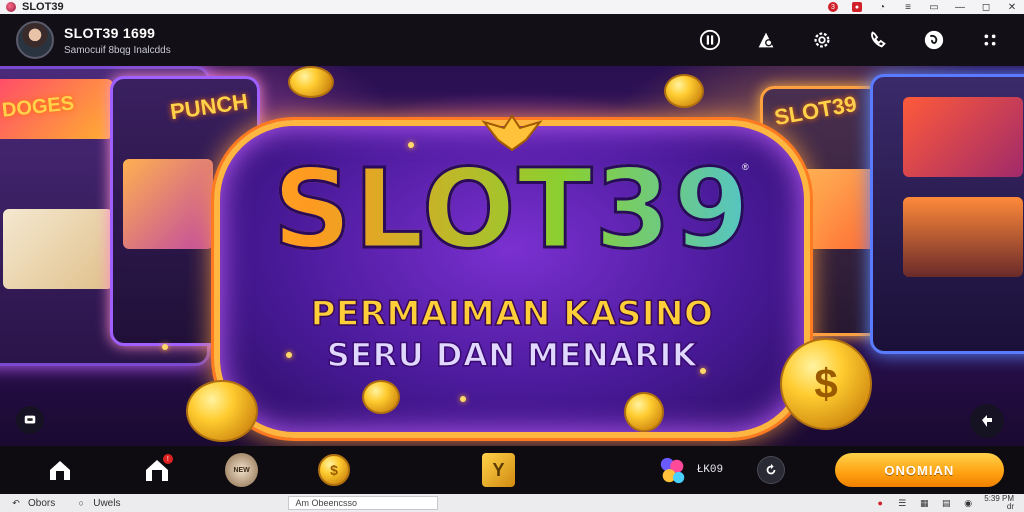  Describe the element at coordinates (882, 7) in the screenshot. I see `pin-icon: ◔` at that location.